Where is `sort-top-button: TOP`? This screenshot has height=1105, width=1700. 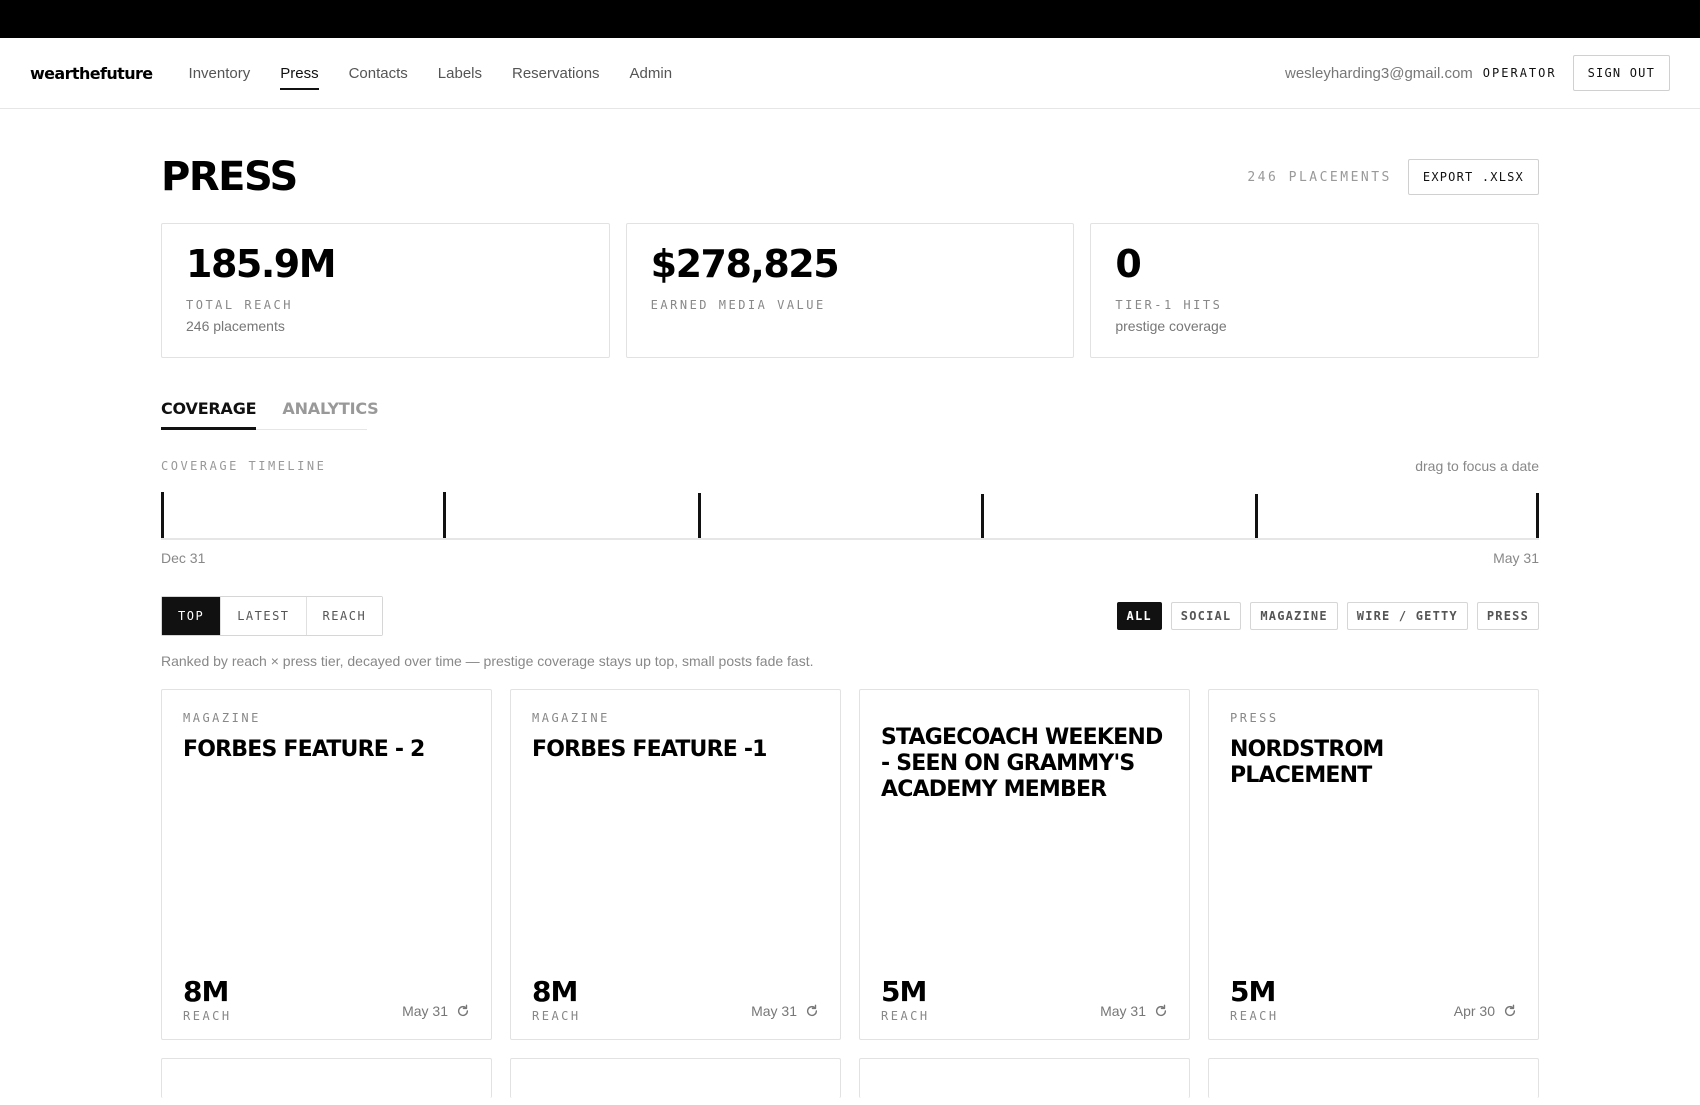 sort-top-button: TOP is located at coordinates (191, 616).